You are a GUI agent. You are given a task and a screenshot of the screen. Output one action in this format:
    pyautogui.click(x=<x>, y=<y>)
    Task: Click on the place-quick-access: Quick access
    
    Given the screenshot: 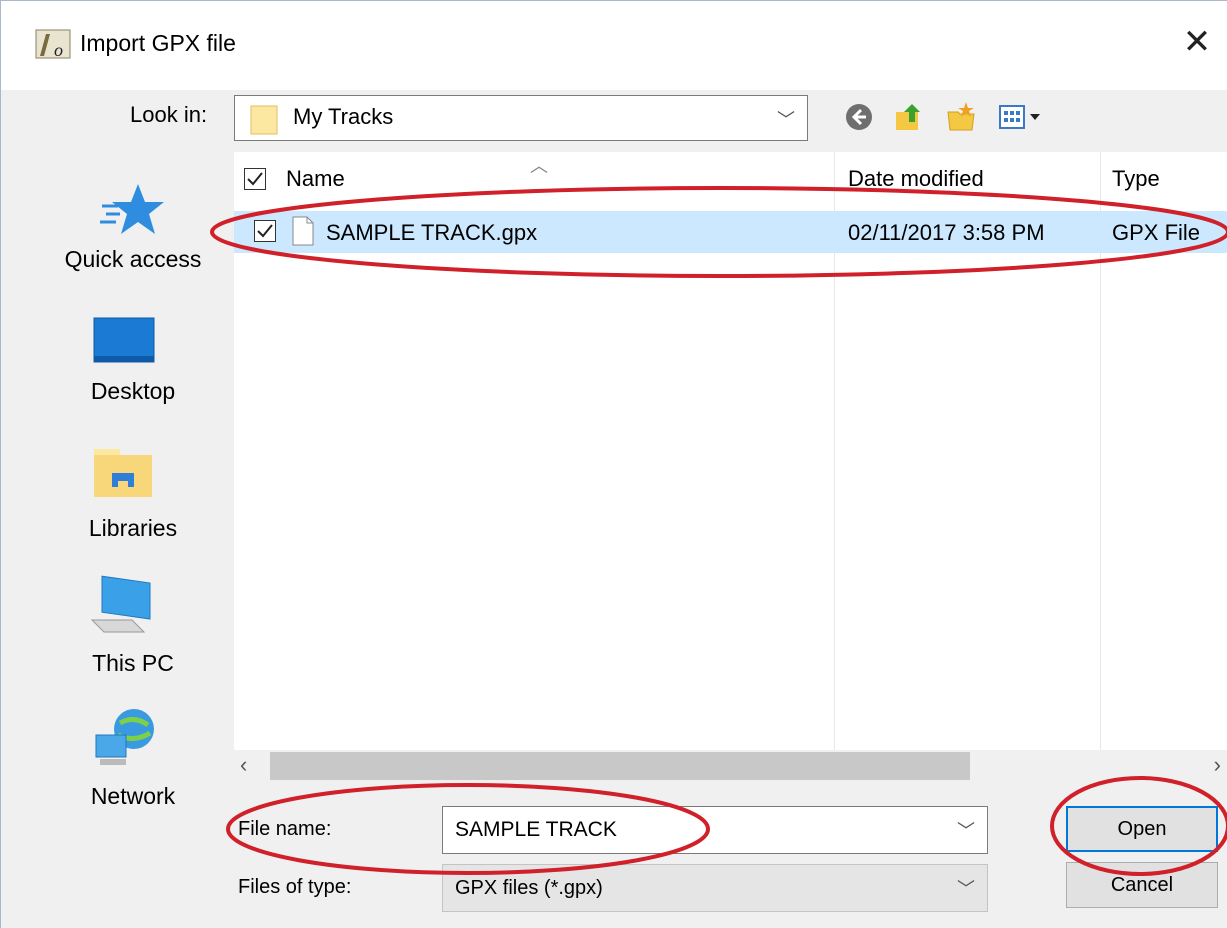 What is the action you would take?
    pyautogui.click(x=133, y=215)
    